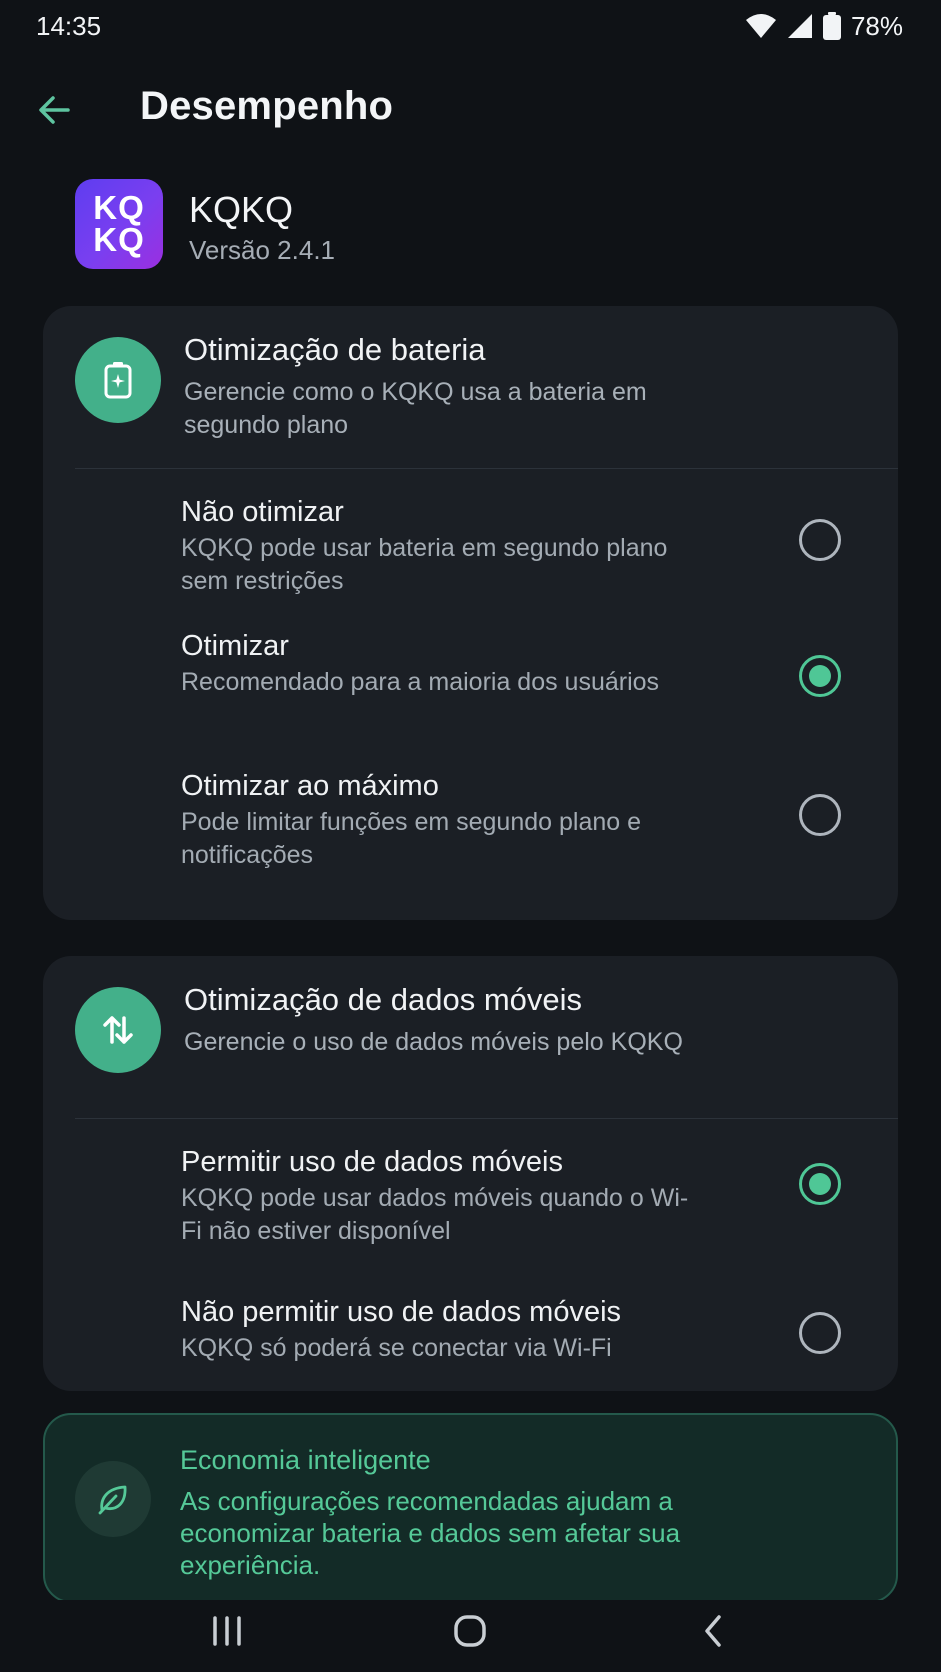 The height and width of the screenshot is (1672, 941). Describe the element at coordinates (262, 512) in the screenshot. I see `option-title: Não otimizar` at that location.